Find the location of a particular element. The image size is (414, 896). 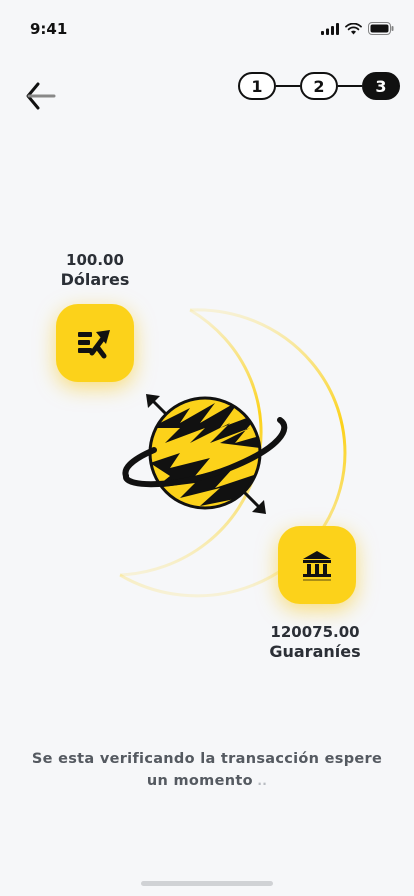

bank-icon is located at coordinates (317, 566).